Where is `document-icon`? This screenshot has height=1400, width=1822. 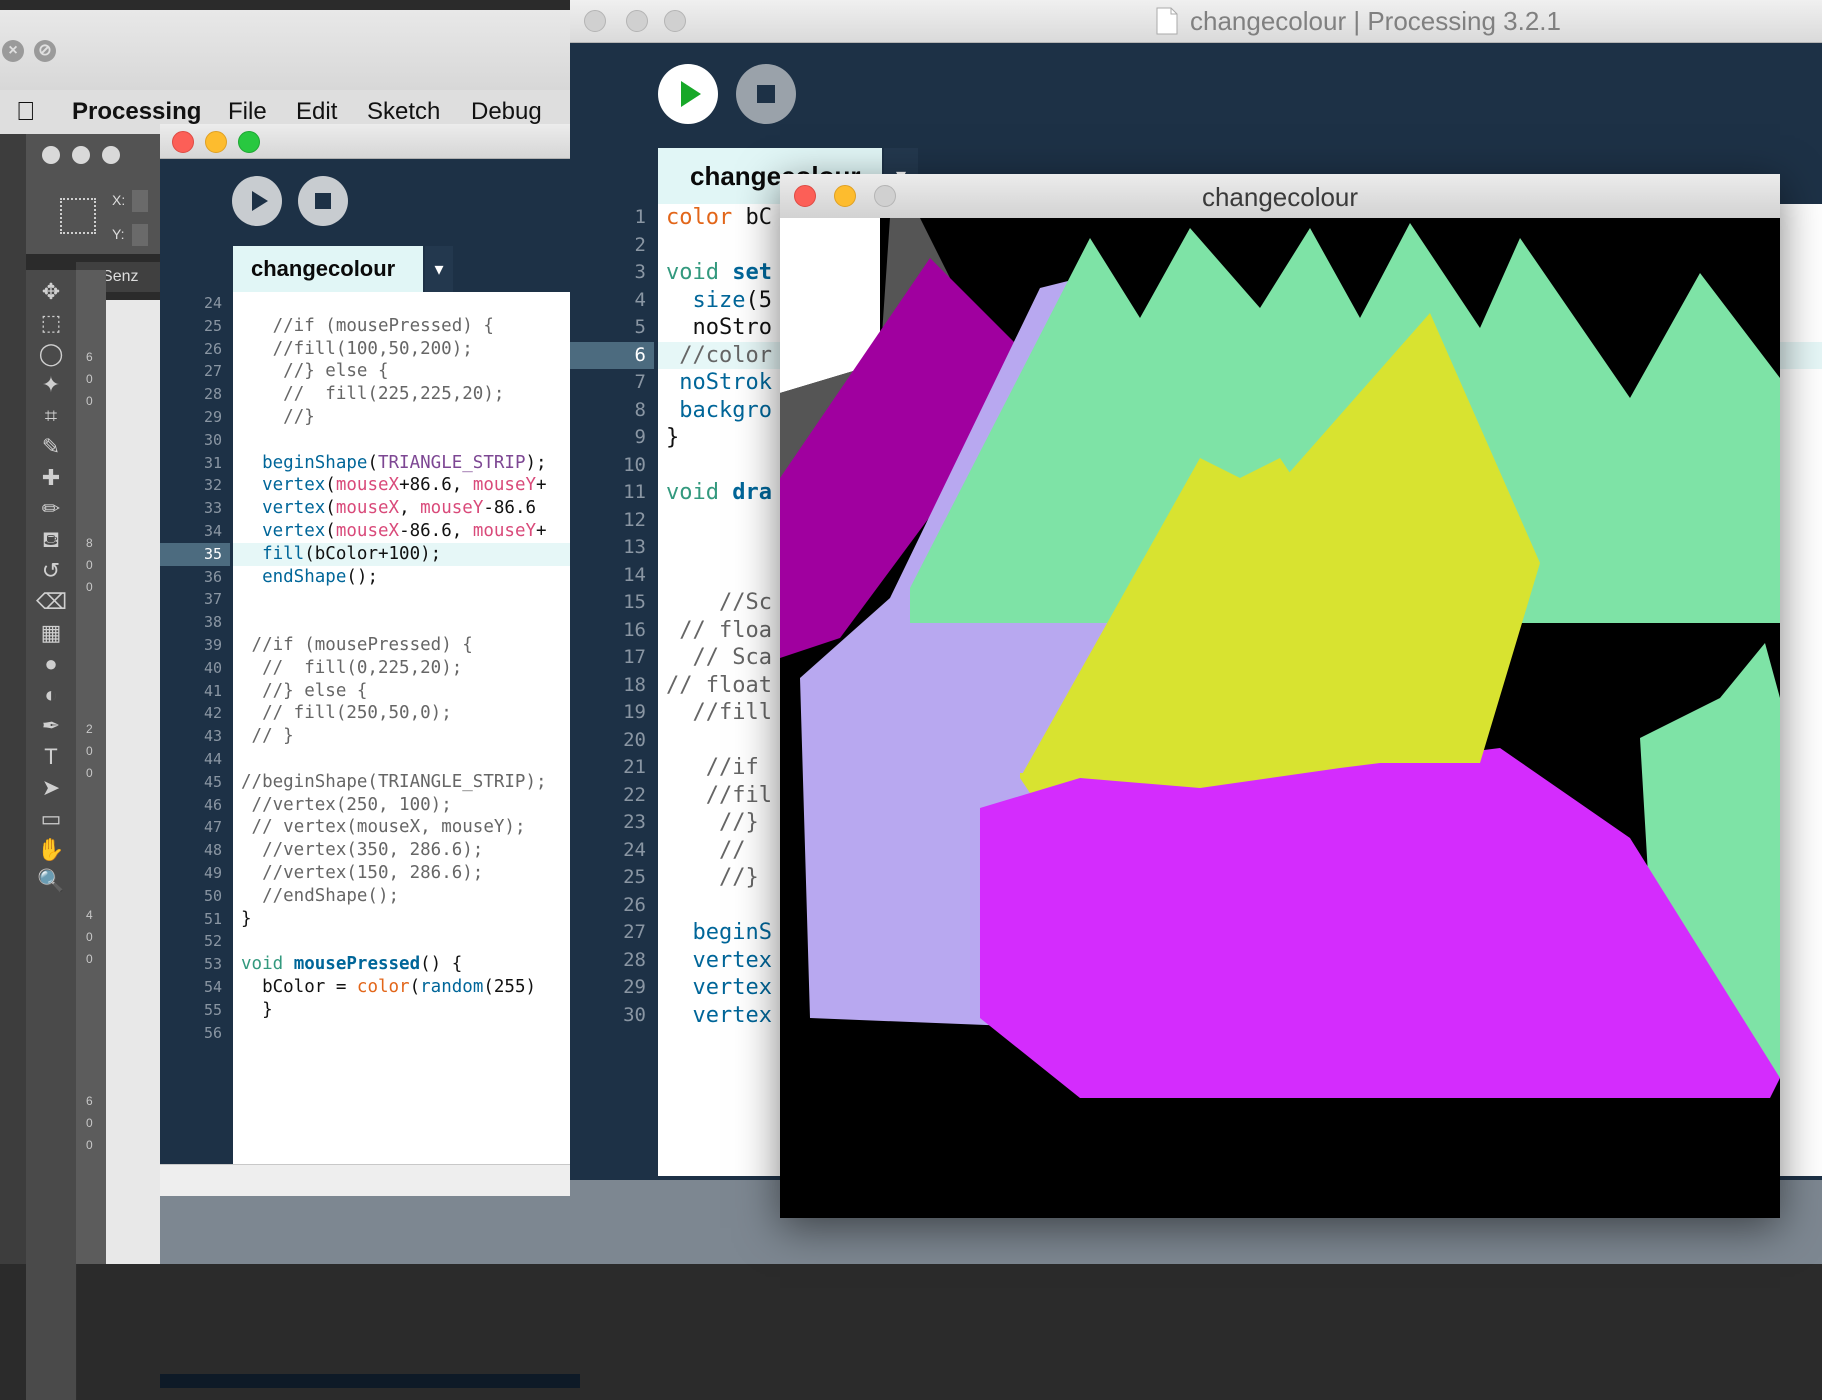
document-icon is located at coordinates (1167, 21).